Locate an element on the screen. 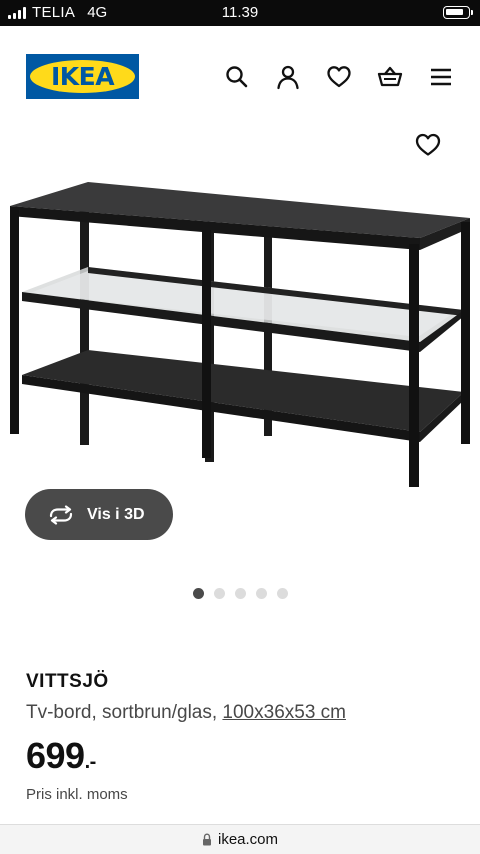 This screenshot has width=480, height=854. product-price: 699.- is located at coordinates (61, 756).